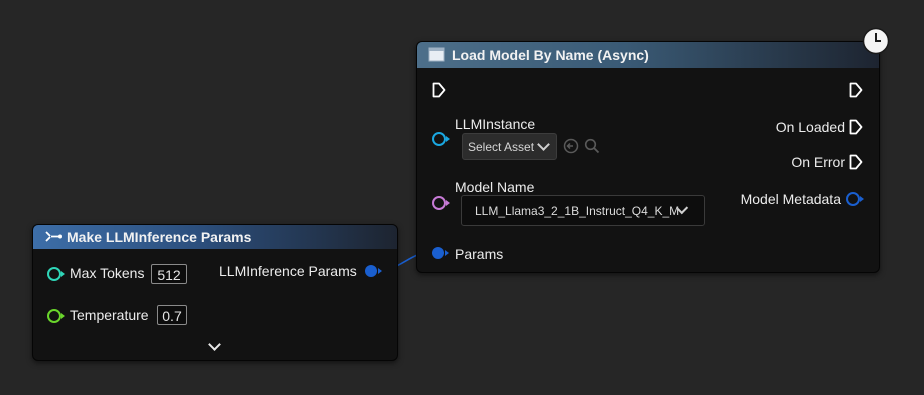 The height and width of the screenshot is (395, 924). Describe the element at coordinates (550, 55) in the screenshot. I see `node-title: Load Model By Name (Async)` at that location.